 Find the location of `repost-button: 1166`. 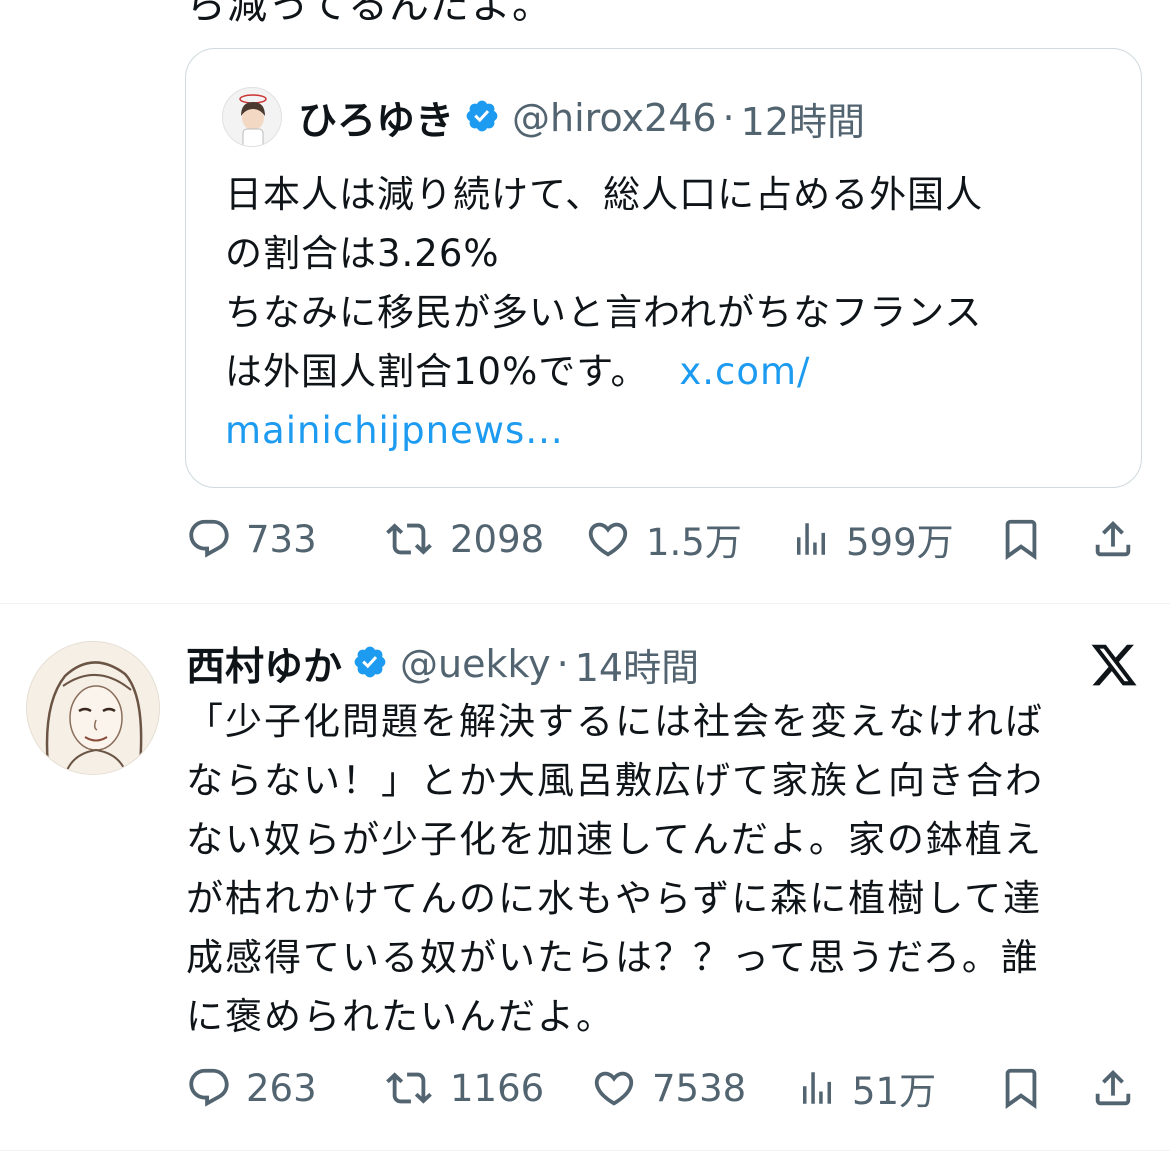

repost-button: 1166 is located at coordinates (464, 1088).